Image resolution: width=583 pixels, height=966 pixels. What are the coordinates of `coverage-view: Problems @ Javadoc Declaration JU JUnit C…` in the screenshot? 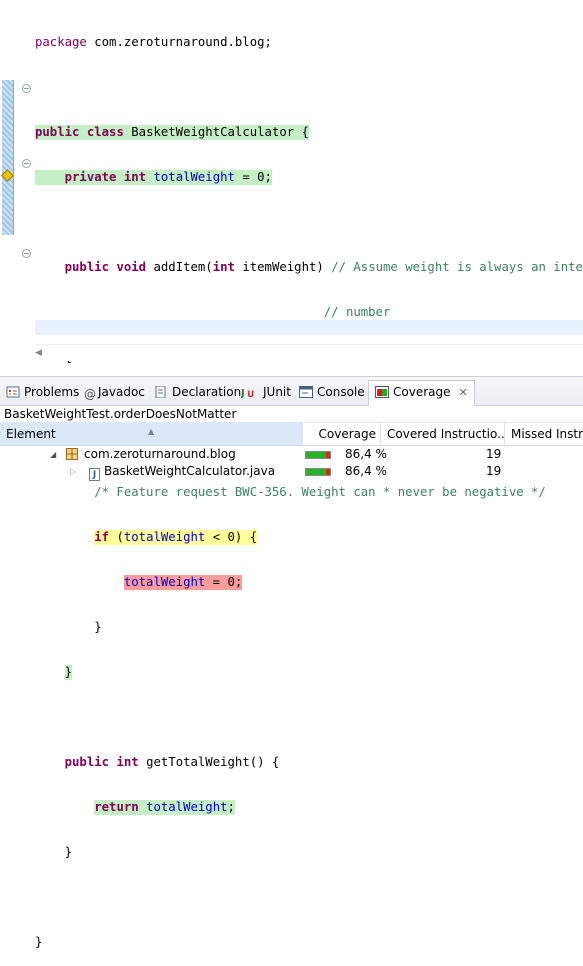 It's located at (291, 430).